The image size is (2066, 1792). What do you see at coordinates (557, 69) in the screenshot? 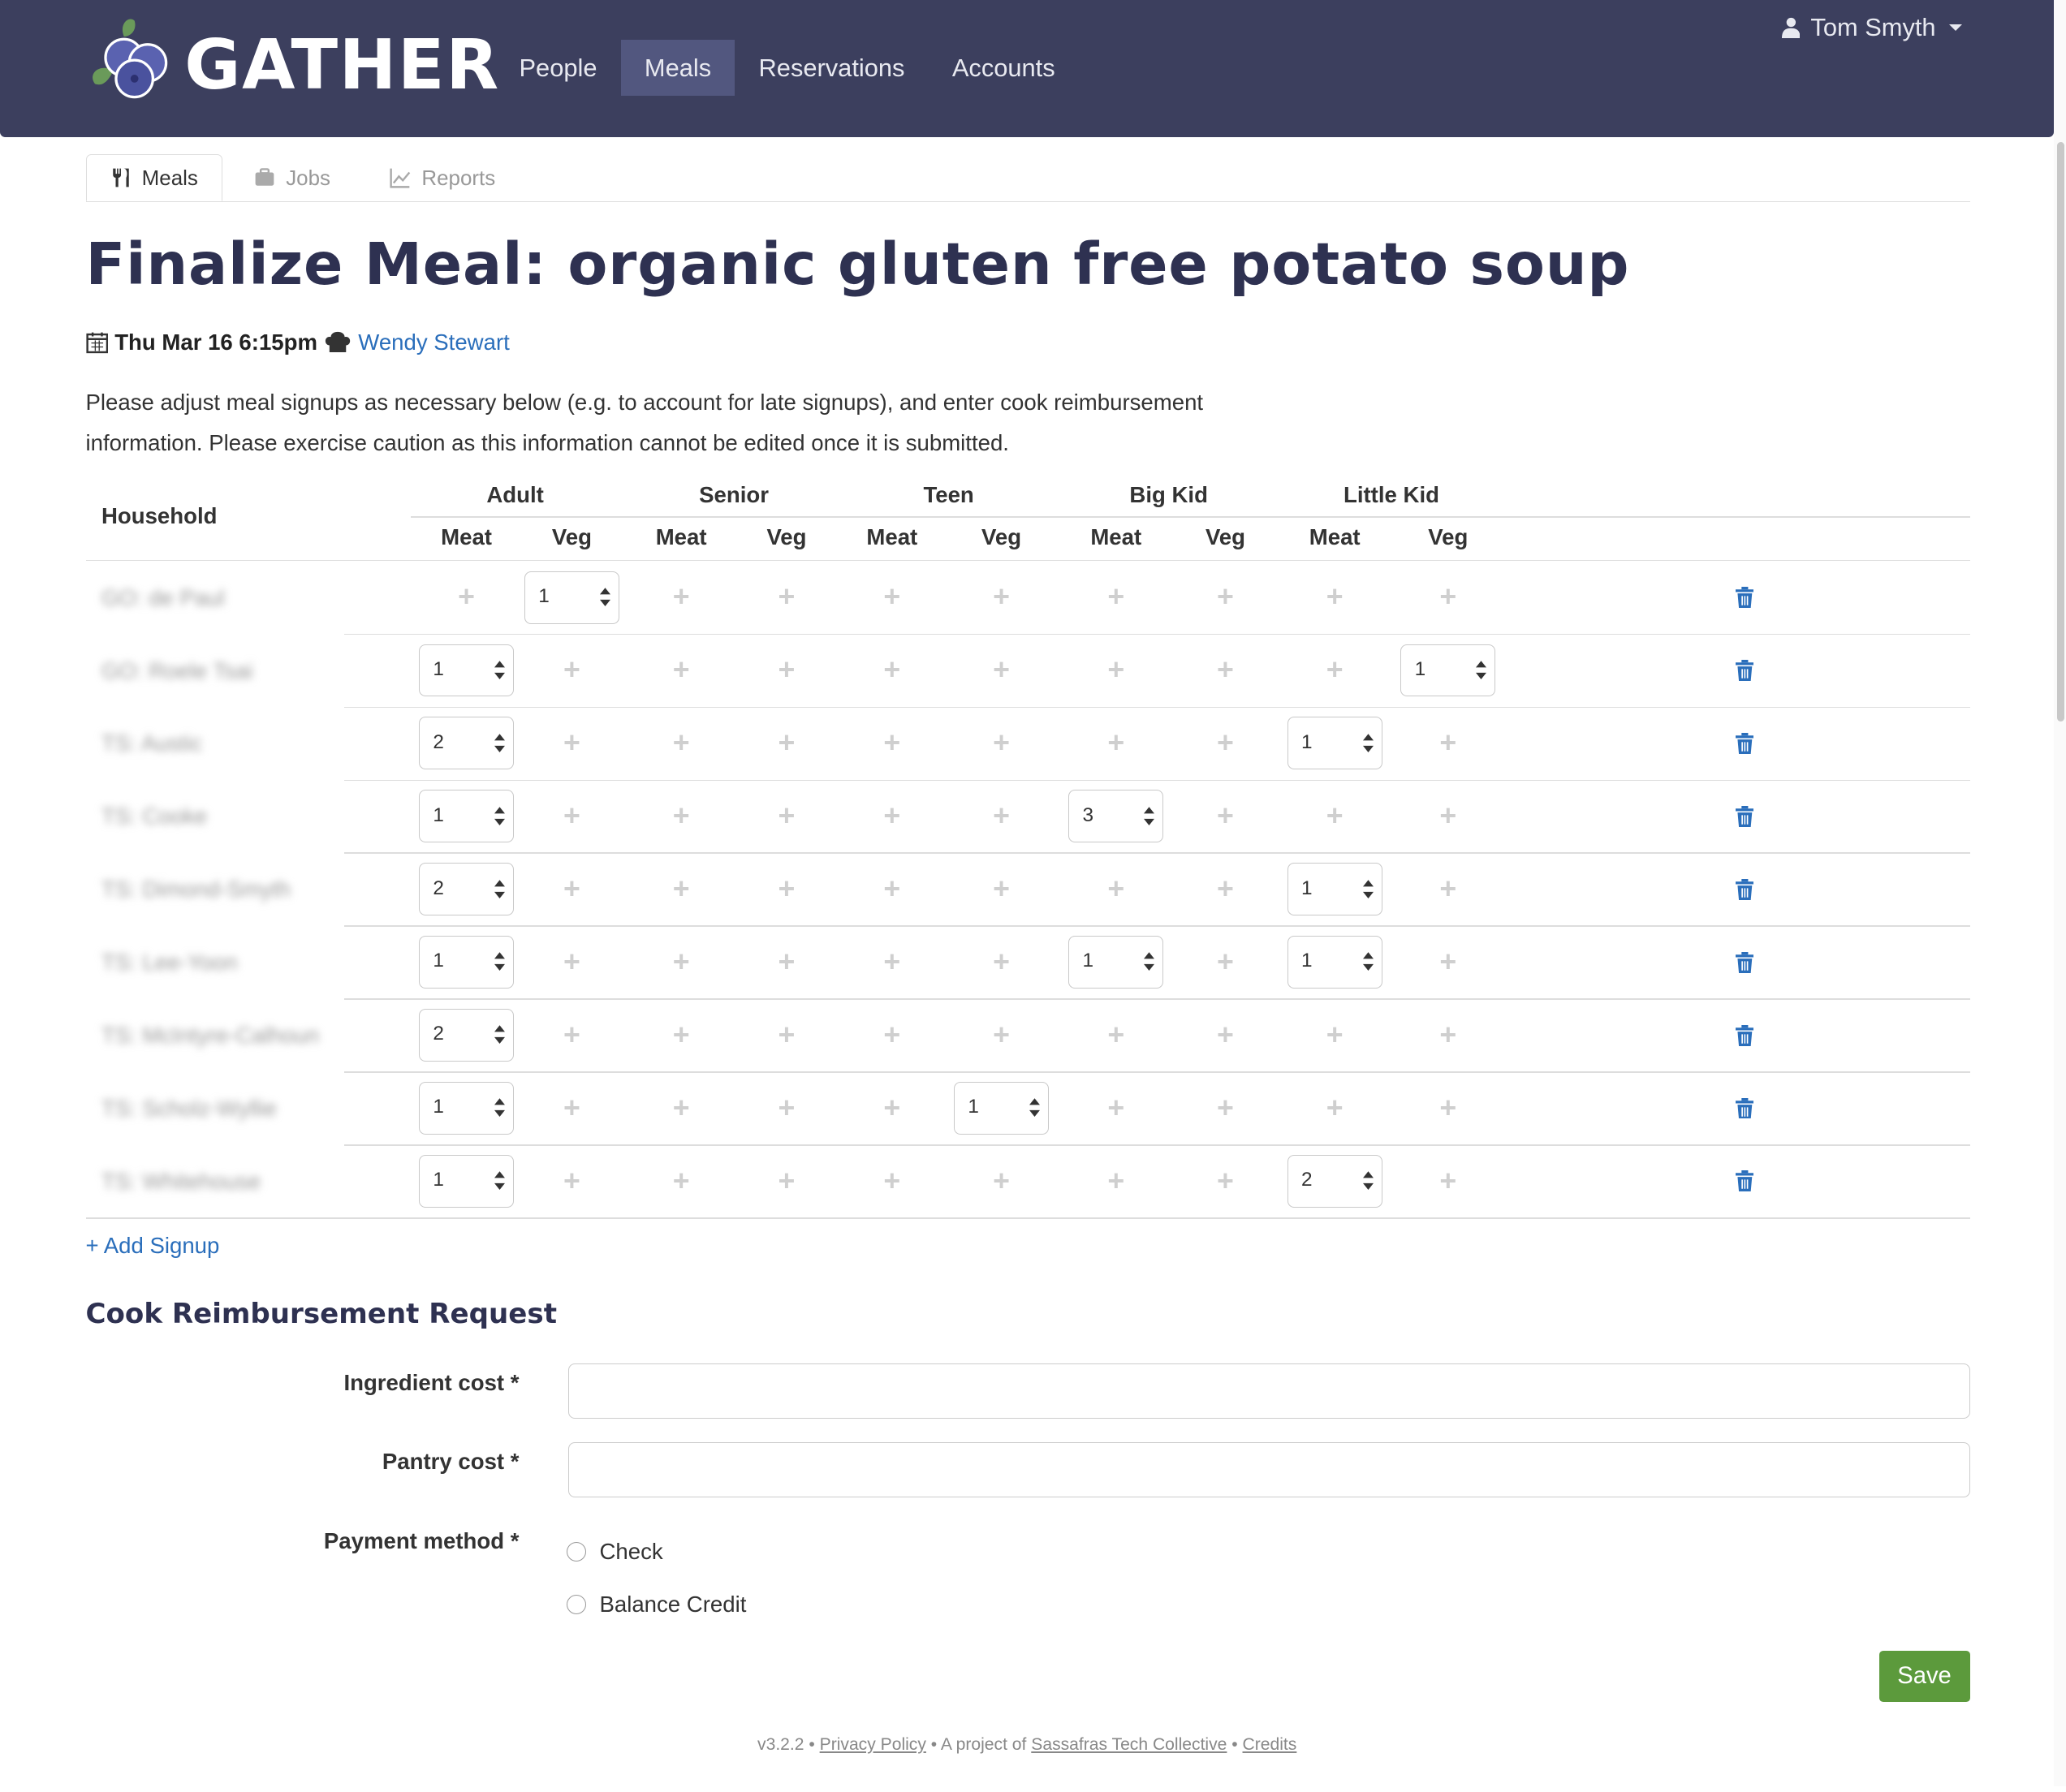
I see `nav-item-people: People` at bounding box center [557, 69].